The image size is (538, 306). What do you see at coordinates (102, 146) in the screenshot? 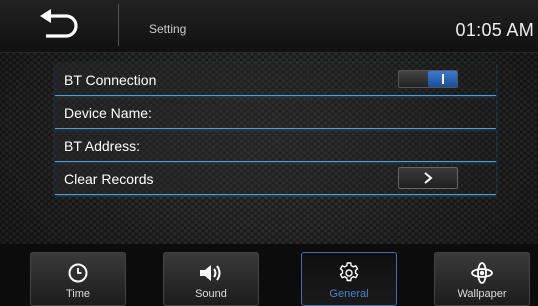
I see `setting-label: BT Address:` at bounding box center [102, 146].